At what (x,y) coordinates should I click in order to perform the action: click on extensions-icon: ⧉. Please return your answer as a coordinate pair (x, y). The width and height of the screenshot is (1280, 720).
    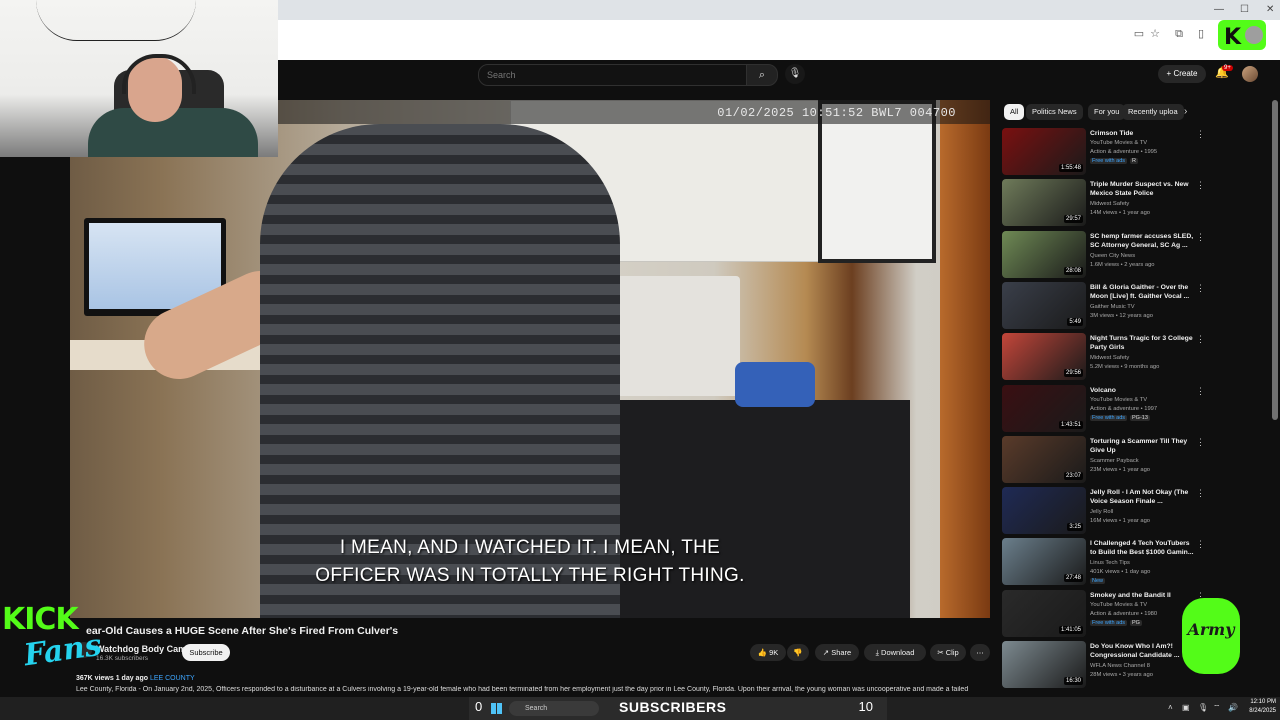
    Looking at the image, I should click on (1179, 34).